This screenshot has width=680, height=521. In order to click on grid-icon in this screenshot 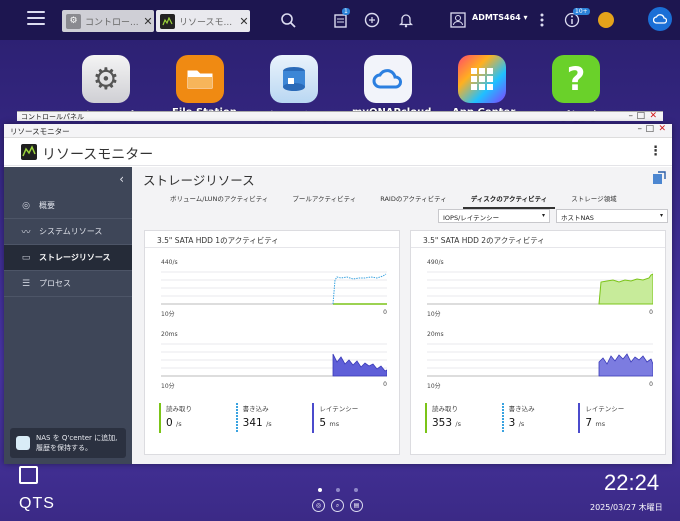, I will do `click(482, 79)`.